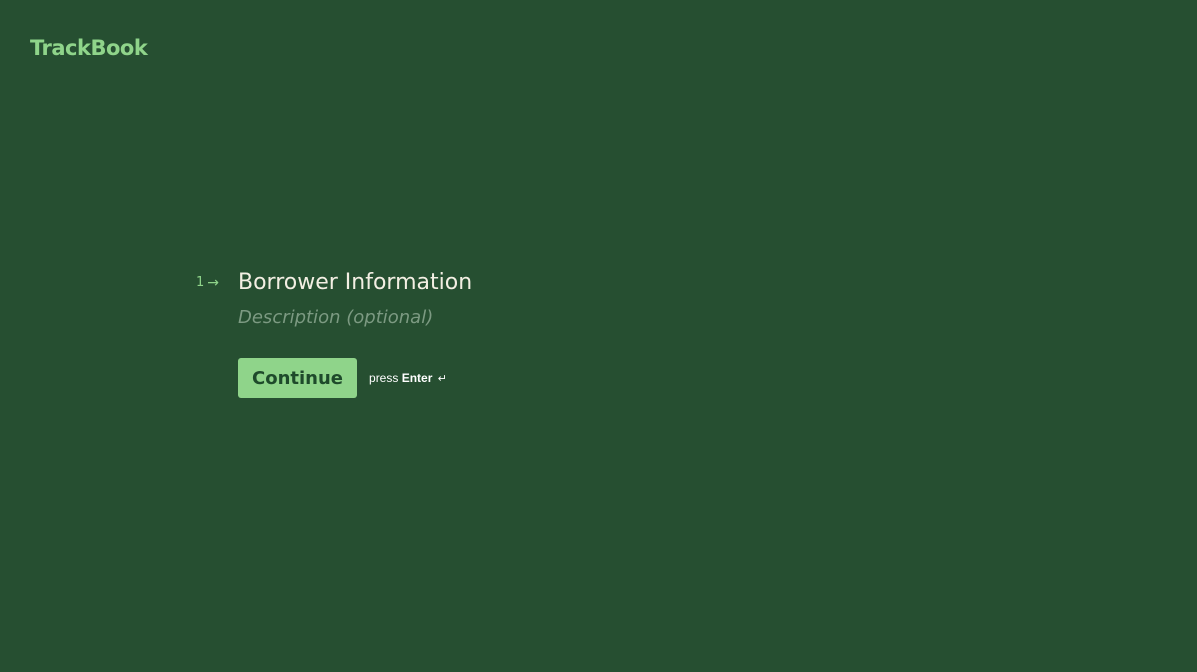 The height and width of the screenshot is (672, 1197). I want to click on keyboard-hint: press Enter ↵, so click(408, 378).